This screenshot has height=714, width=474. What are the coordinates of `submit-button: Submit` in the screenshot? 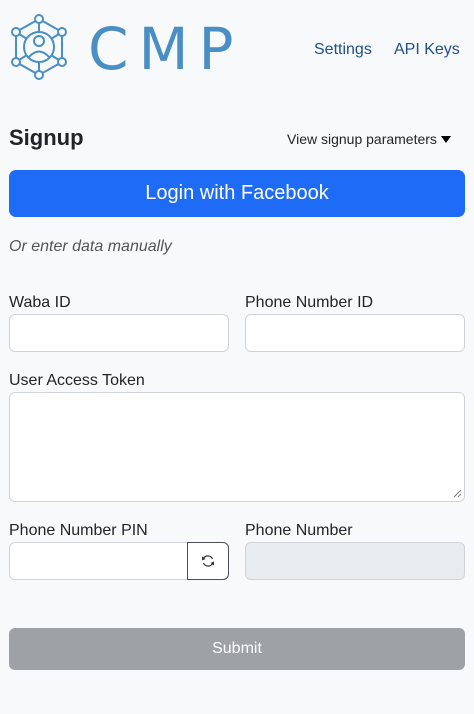 It's located at (237, 649).